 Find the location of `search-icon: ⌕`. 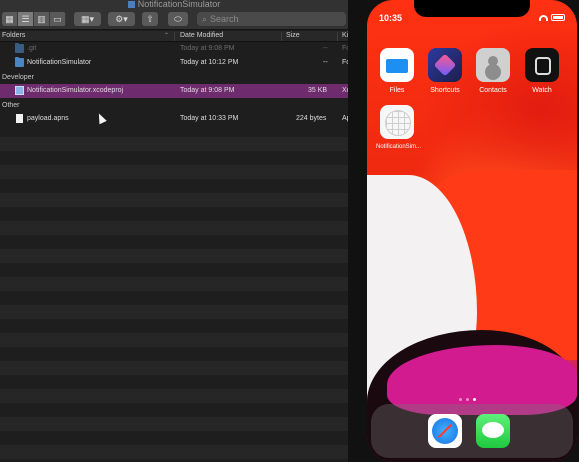

search-icon: ⌕ is located at coordinates (205, 18).